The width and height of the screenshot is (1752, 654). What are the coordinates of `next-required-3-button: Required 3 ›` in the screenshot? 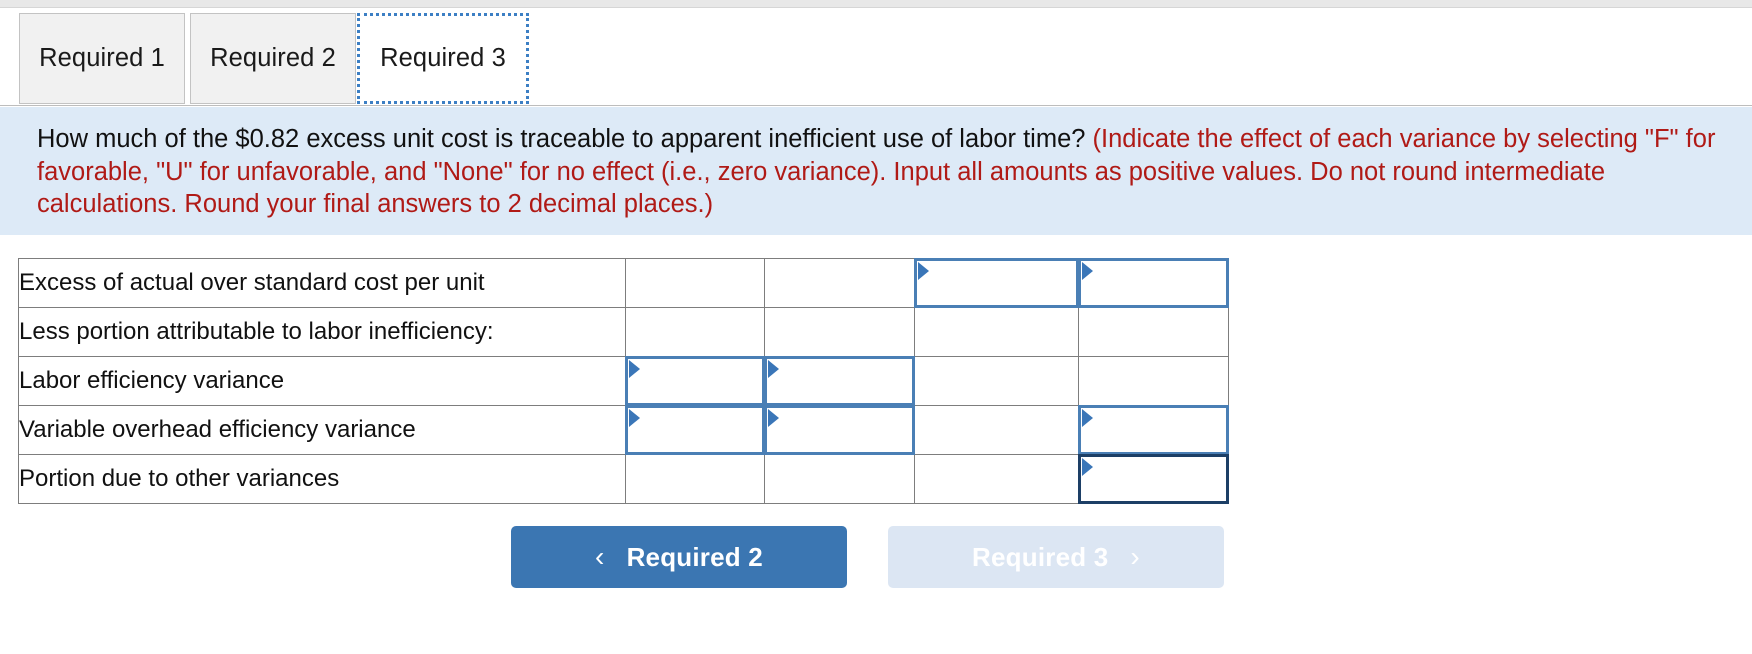 It's located at (1056, 557).